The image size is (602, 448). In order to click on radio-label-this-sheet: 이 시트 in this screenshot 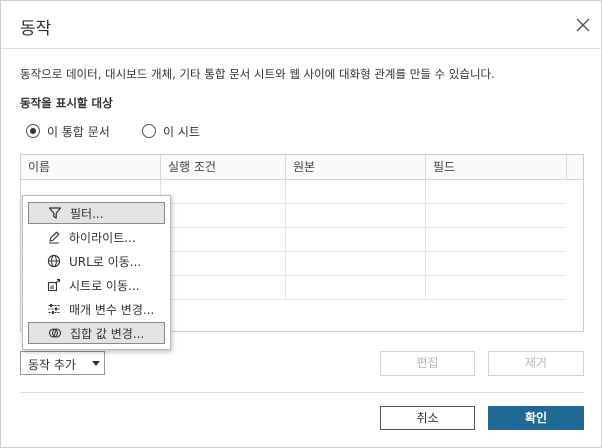, I will do `click(181, 131)`.